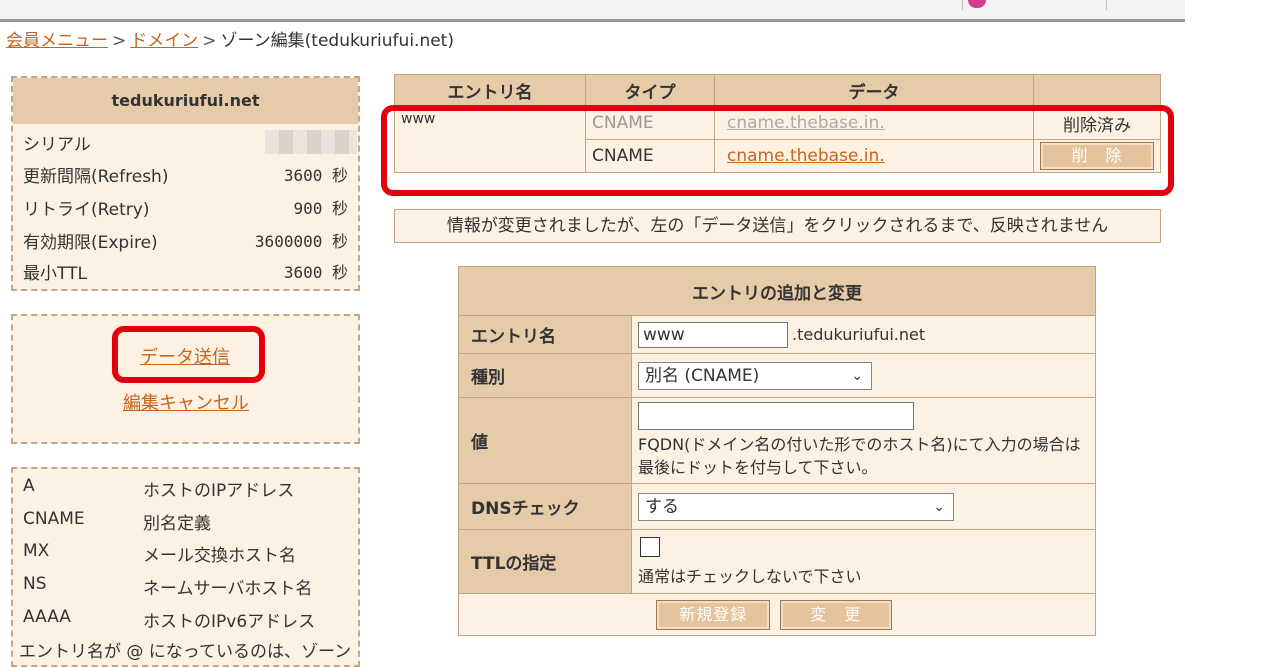 The height and width of the screenshot is (667, 1280). Describe the element at coordinates (713, 614) in the screenshot. I see `register-button: 新規登録` at that location.